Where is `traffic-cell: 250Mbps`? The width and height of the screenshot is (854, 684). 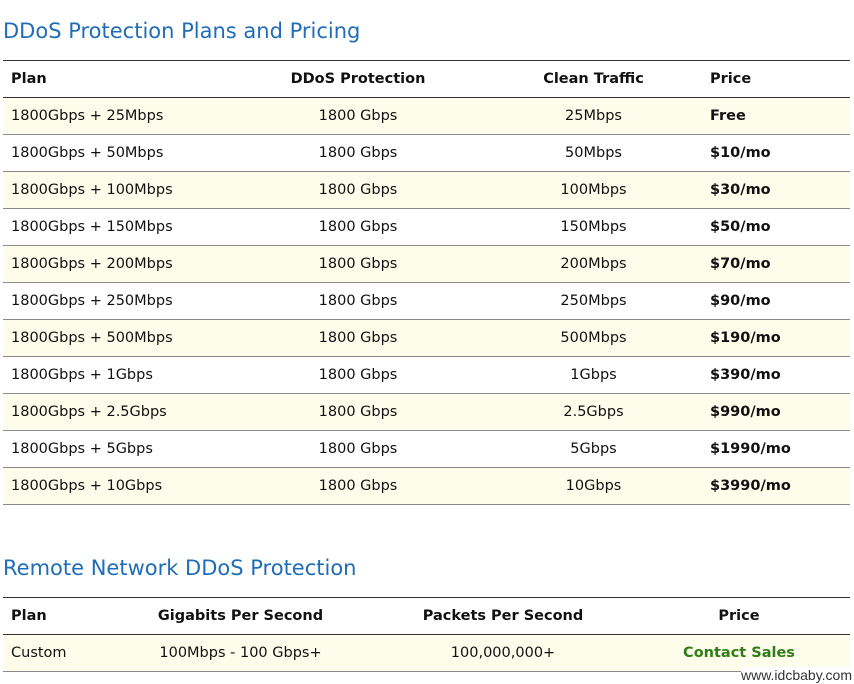 traffic-cell: 250Mbps is located at coordinates (593, 301).